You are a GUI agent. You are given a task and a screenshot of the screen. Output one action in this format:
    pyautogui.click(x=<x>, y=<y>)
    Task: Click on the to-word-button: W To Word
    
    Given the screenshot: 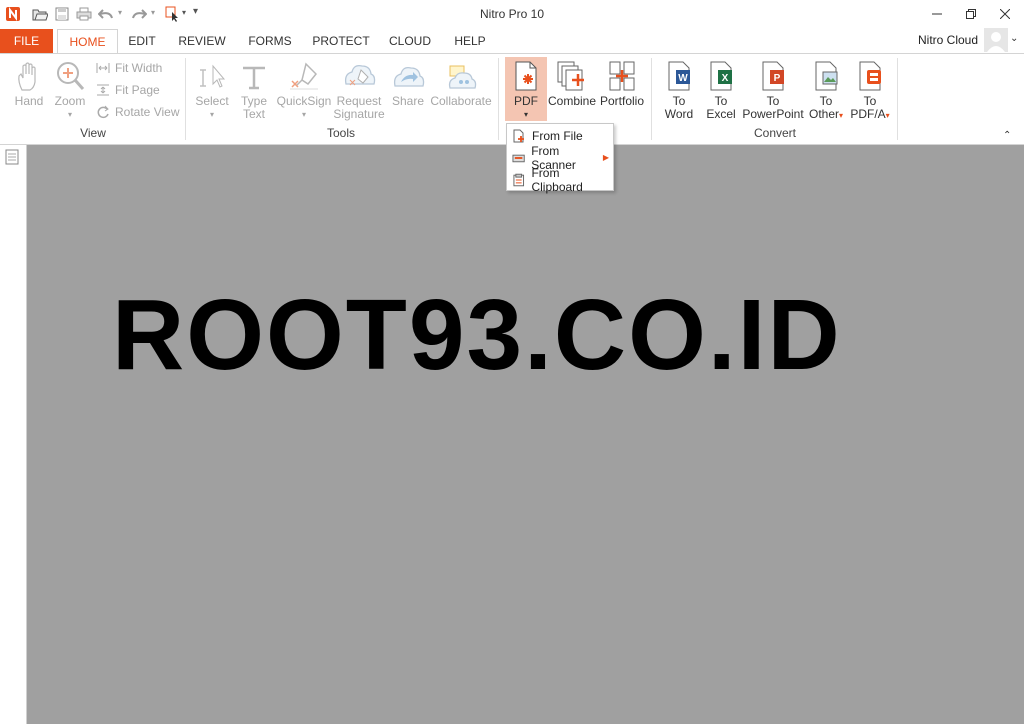 What is the action you would take?
    pyautogui.click(x=679, y=90)
    